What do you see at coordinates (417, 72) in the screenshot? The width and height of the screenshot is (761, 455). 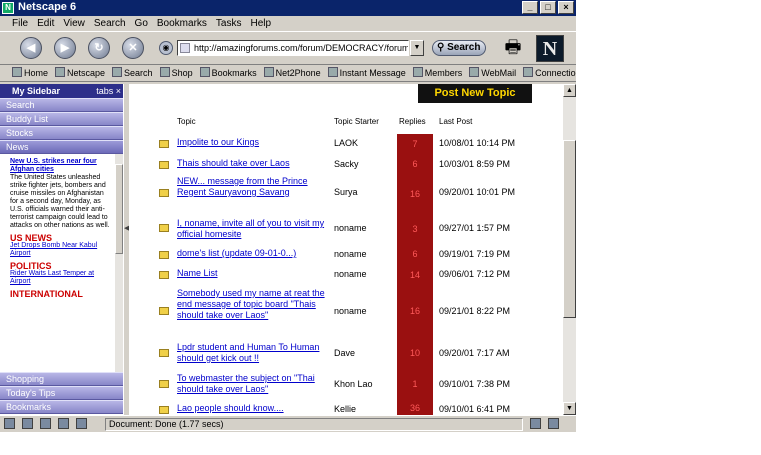 I see `members-icon` at bounding box center [417, 72].